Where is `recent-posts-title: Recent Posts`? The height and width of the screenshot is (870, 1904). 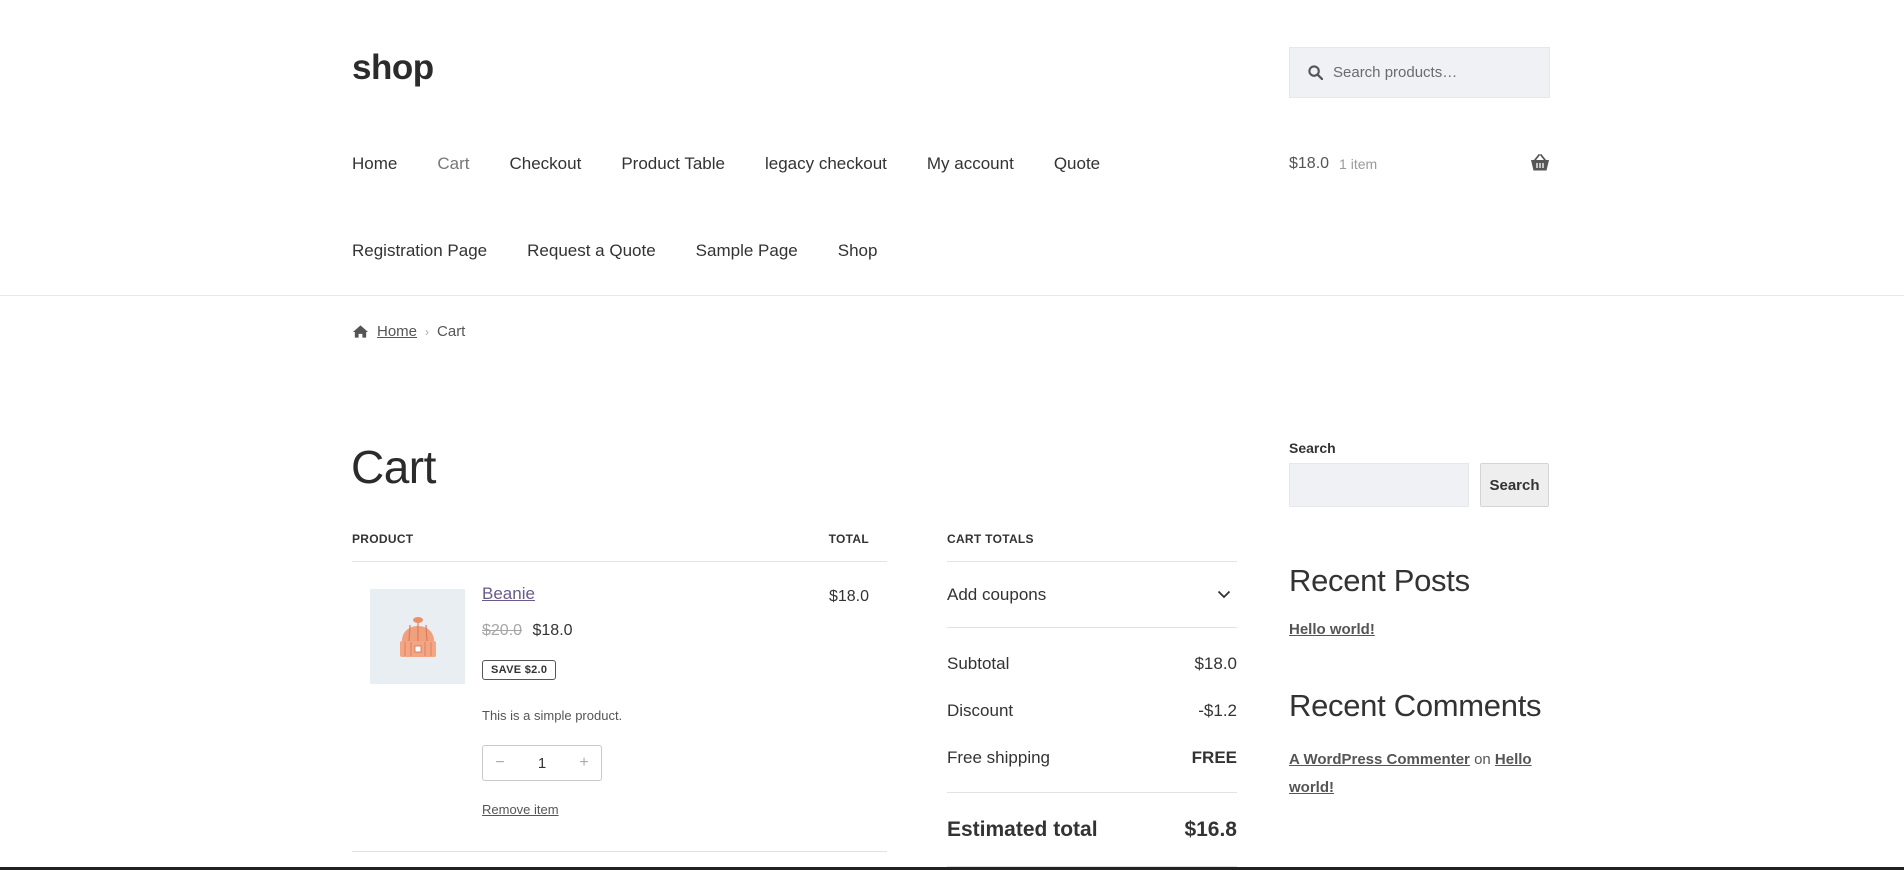 recent-posts-title: Recent Posts is located at coordinates (1379, 580).